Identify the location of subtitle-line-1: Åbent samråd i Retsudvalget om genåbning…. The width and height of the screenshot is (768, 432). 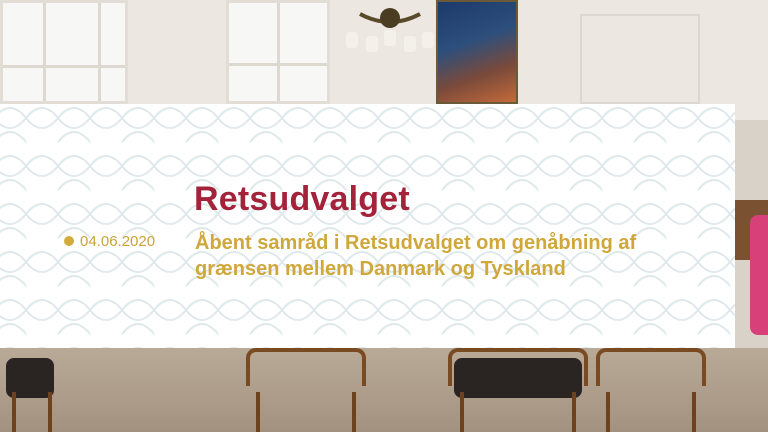
(416, 243).